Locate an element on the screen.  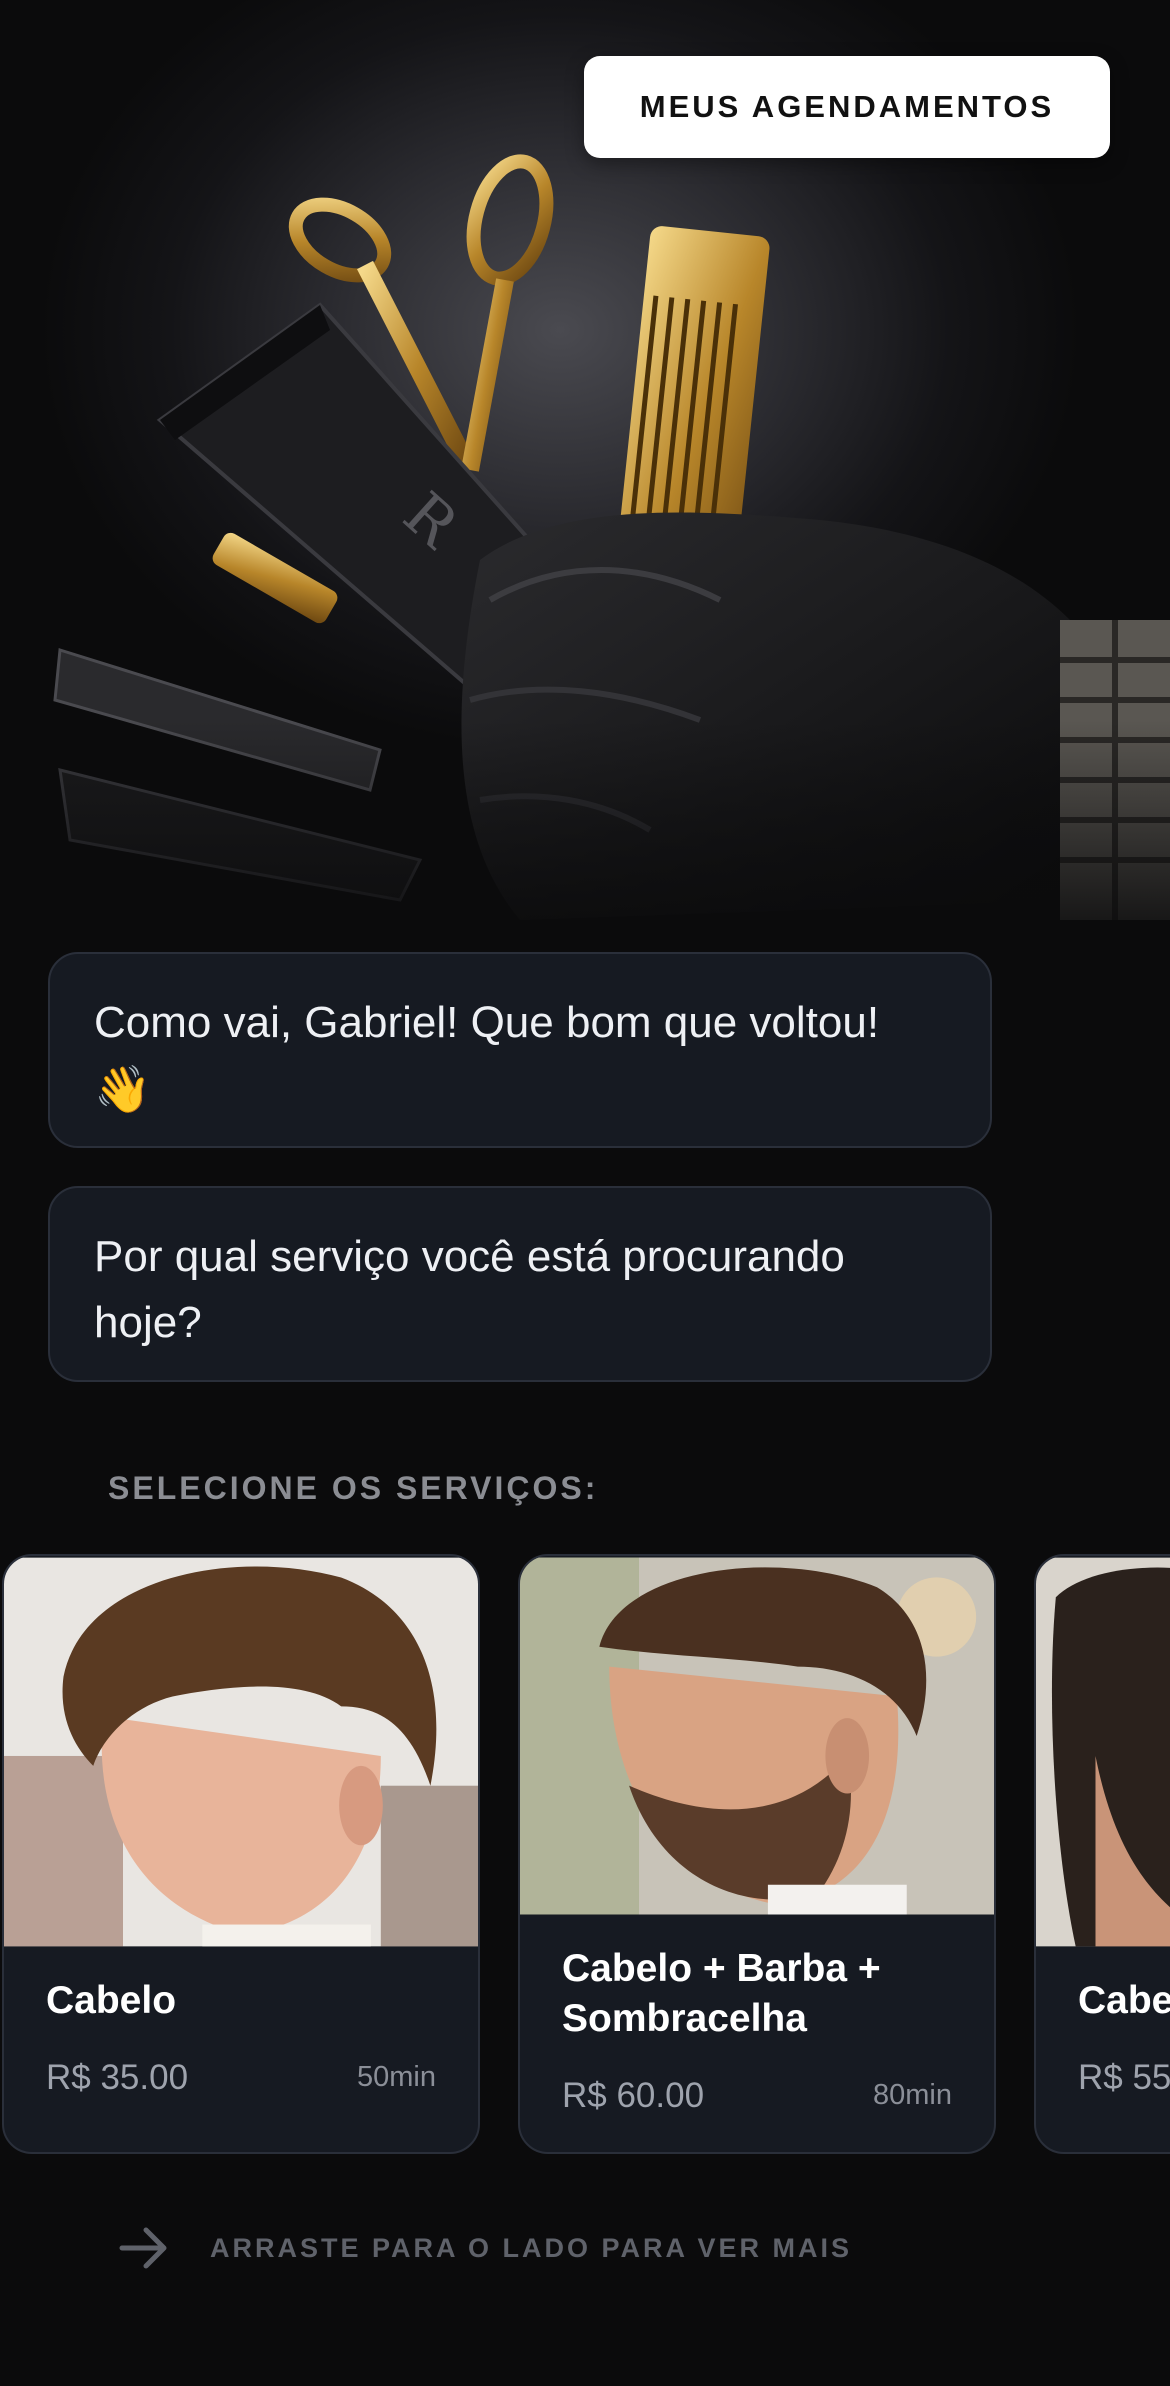
service-title: Cabelo + Barba + Sombracelha is located at coordinates (721, 1993).